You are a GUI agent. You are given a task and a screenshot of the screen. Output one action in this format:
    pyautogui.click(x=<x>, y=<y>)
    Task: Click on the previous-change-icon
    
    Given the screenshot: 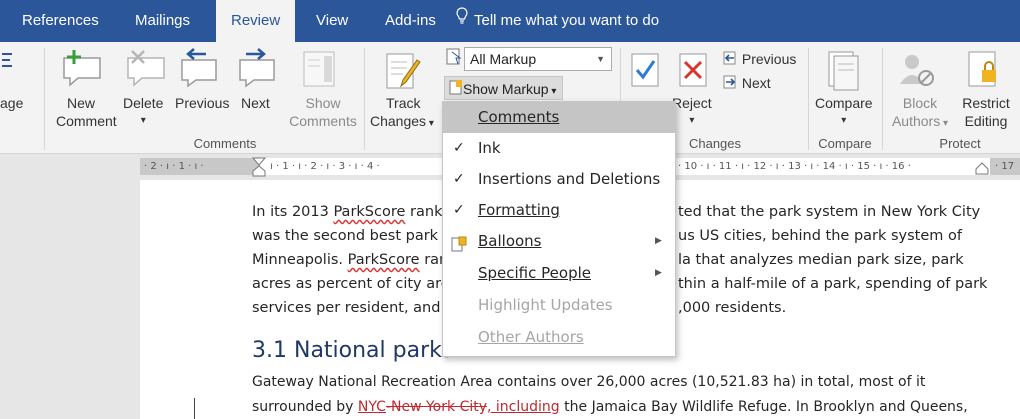 What is the action you would take?
    pyautogui.click(x=730, y=60)
    